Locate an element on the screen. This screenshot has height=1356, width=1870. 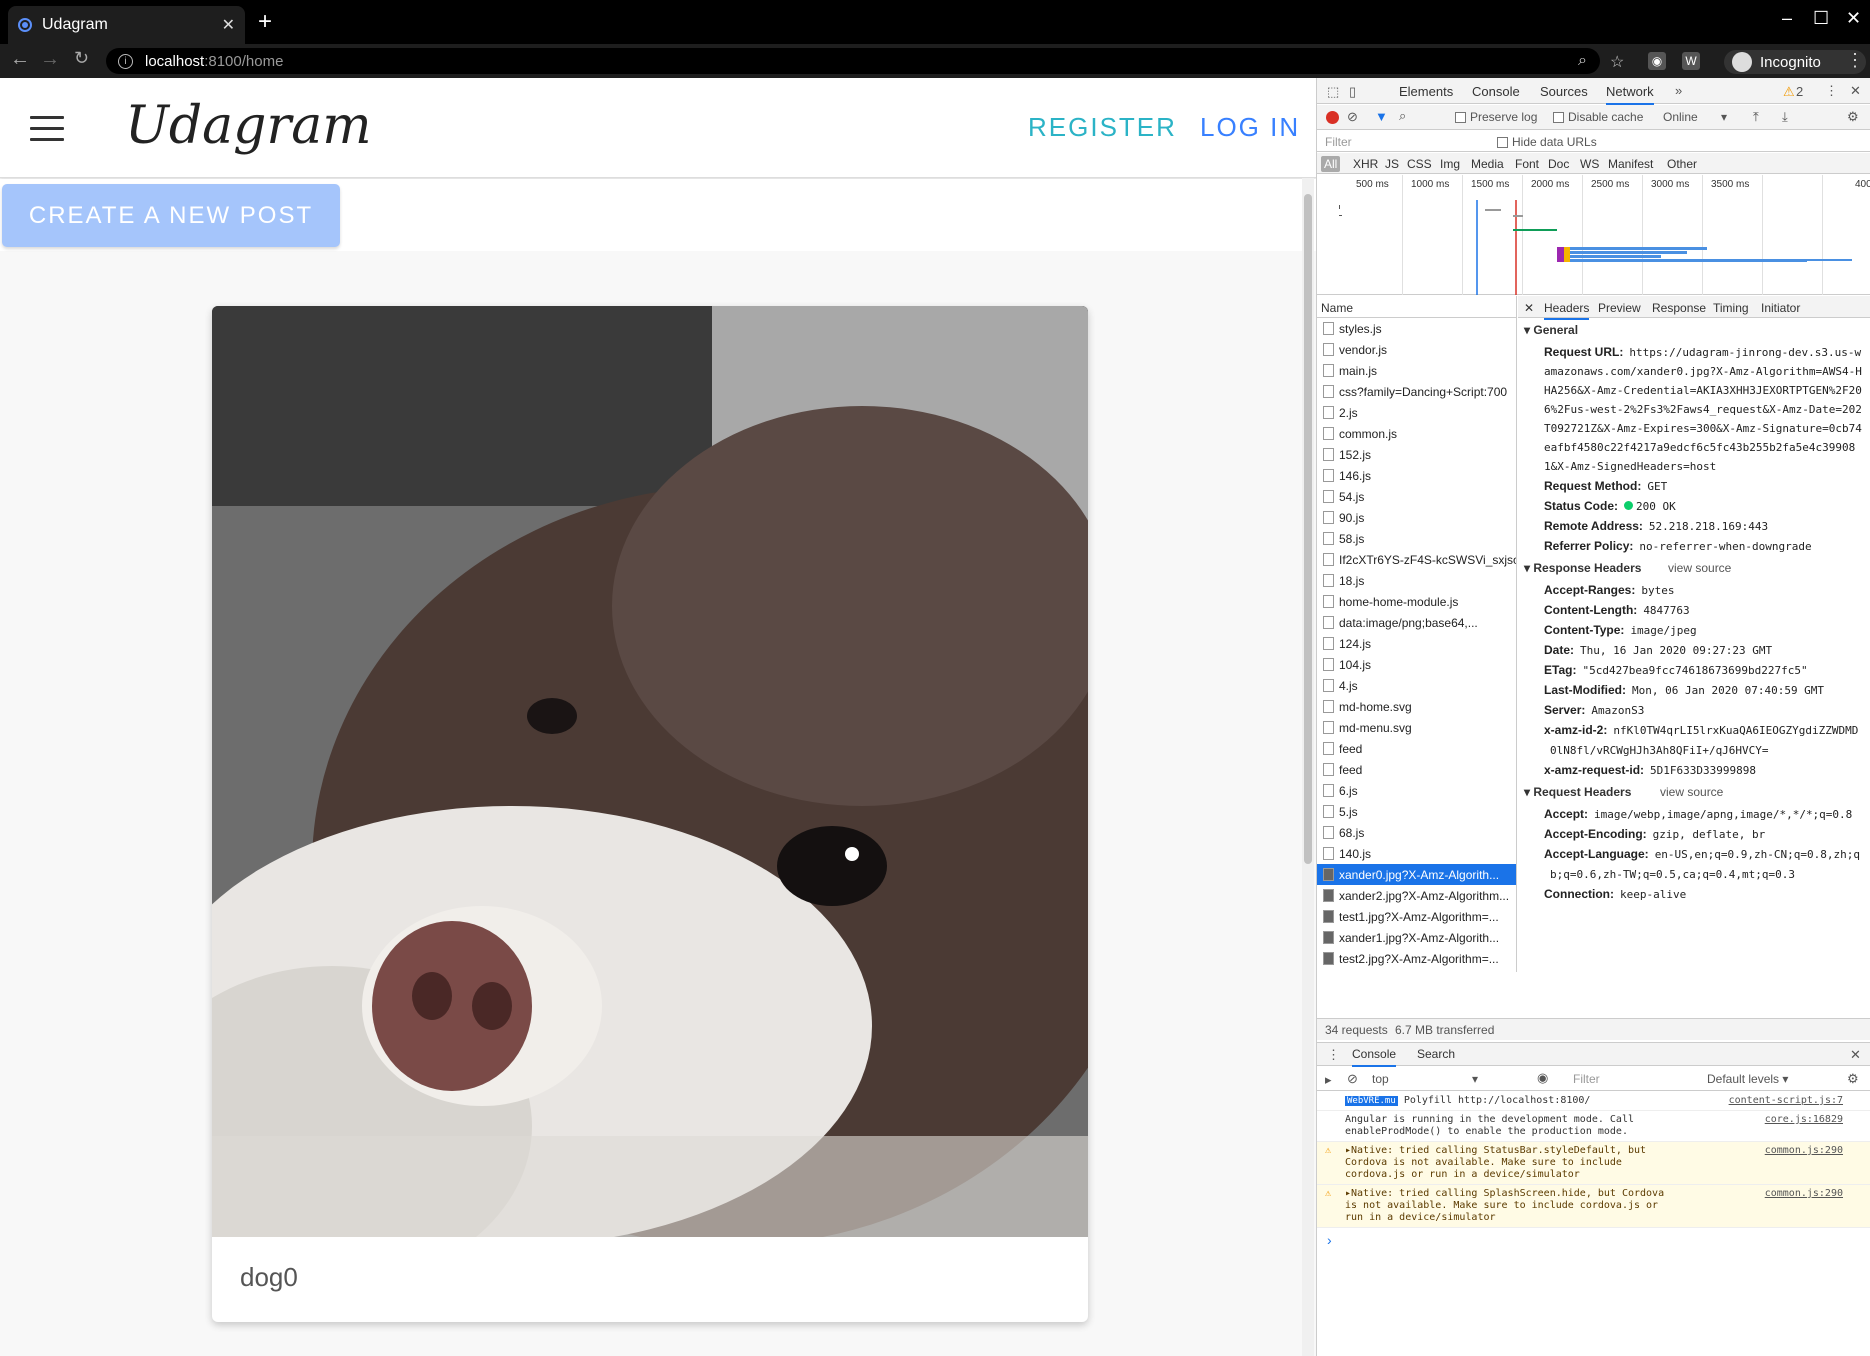
request-row: 90.js is located at coordinates (1416, 517).